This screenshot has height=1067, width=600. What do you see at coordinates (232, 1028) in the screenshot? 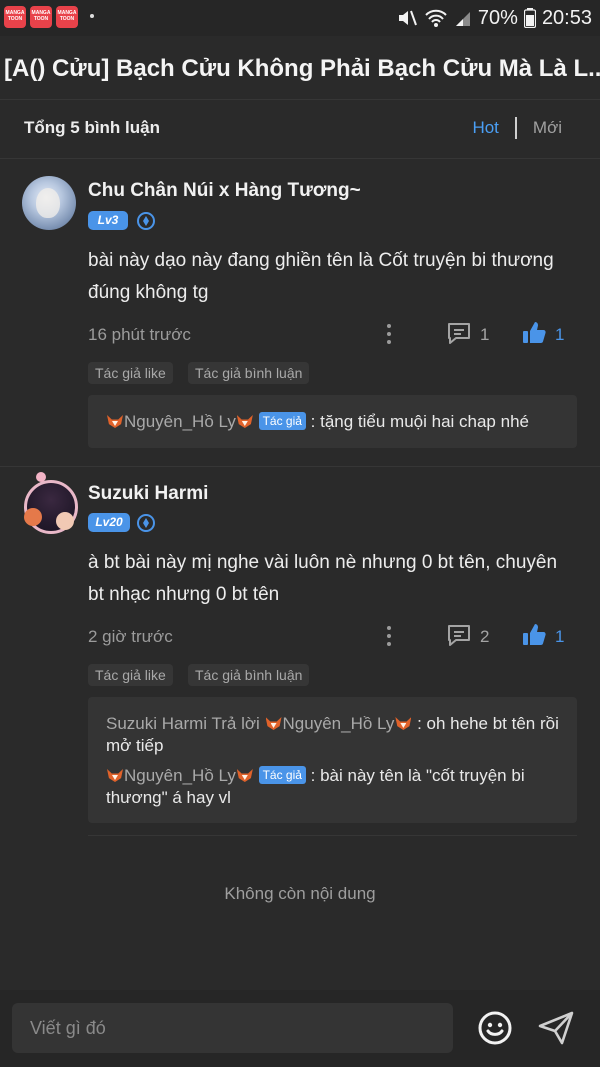
I see `comment-input` at bounding box center [232, 1028].